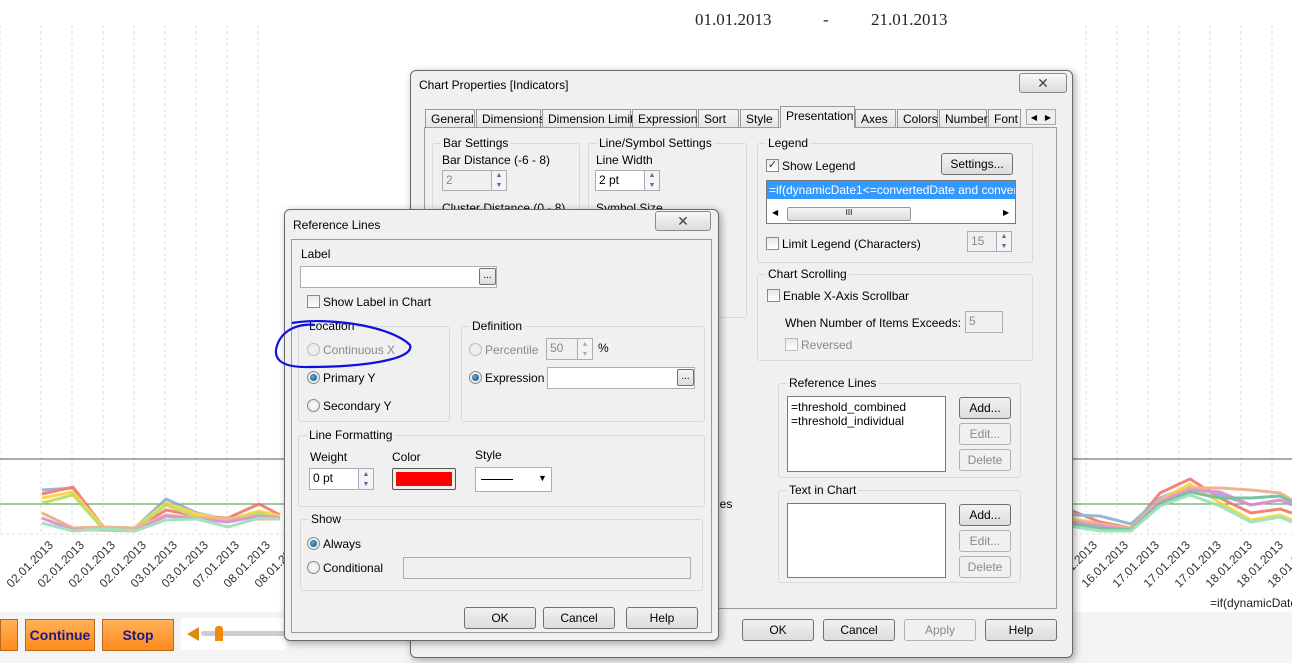 This screenshot has height=663, width=1292. Describe the element at coordinates (667, 118) in the screenshot. I see `tab-expressions: Expressions` at that location.